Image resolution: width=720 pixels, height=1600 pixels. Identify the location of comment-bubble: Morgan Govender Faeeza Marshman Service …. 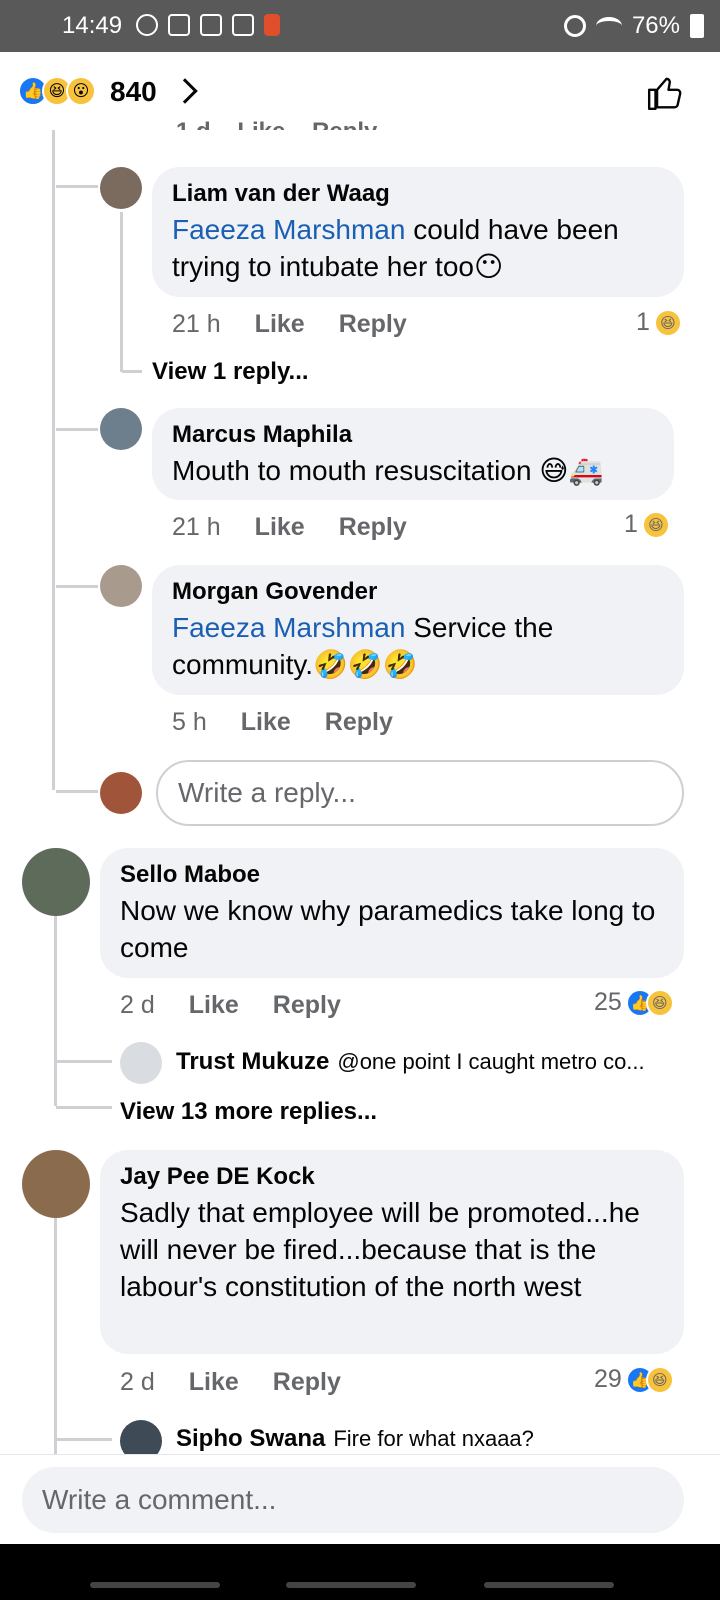
(418, 630).